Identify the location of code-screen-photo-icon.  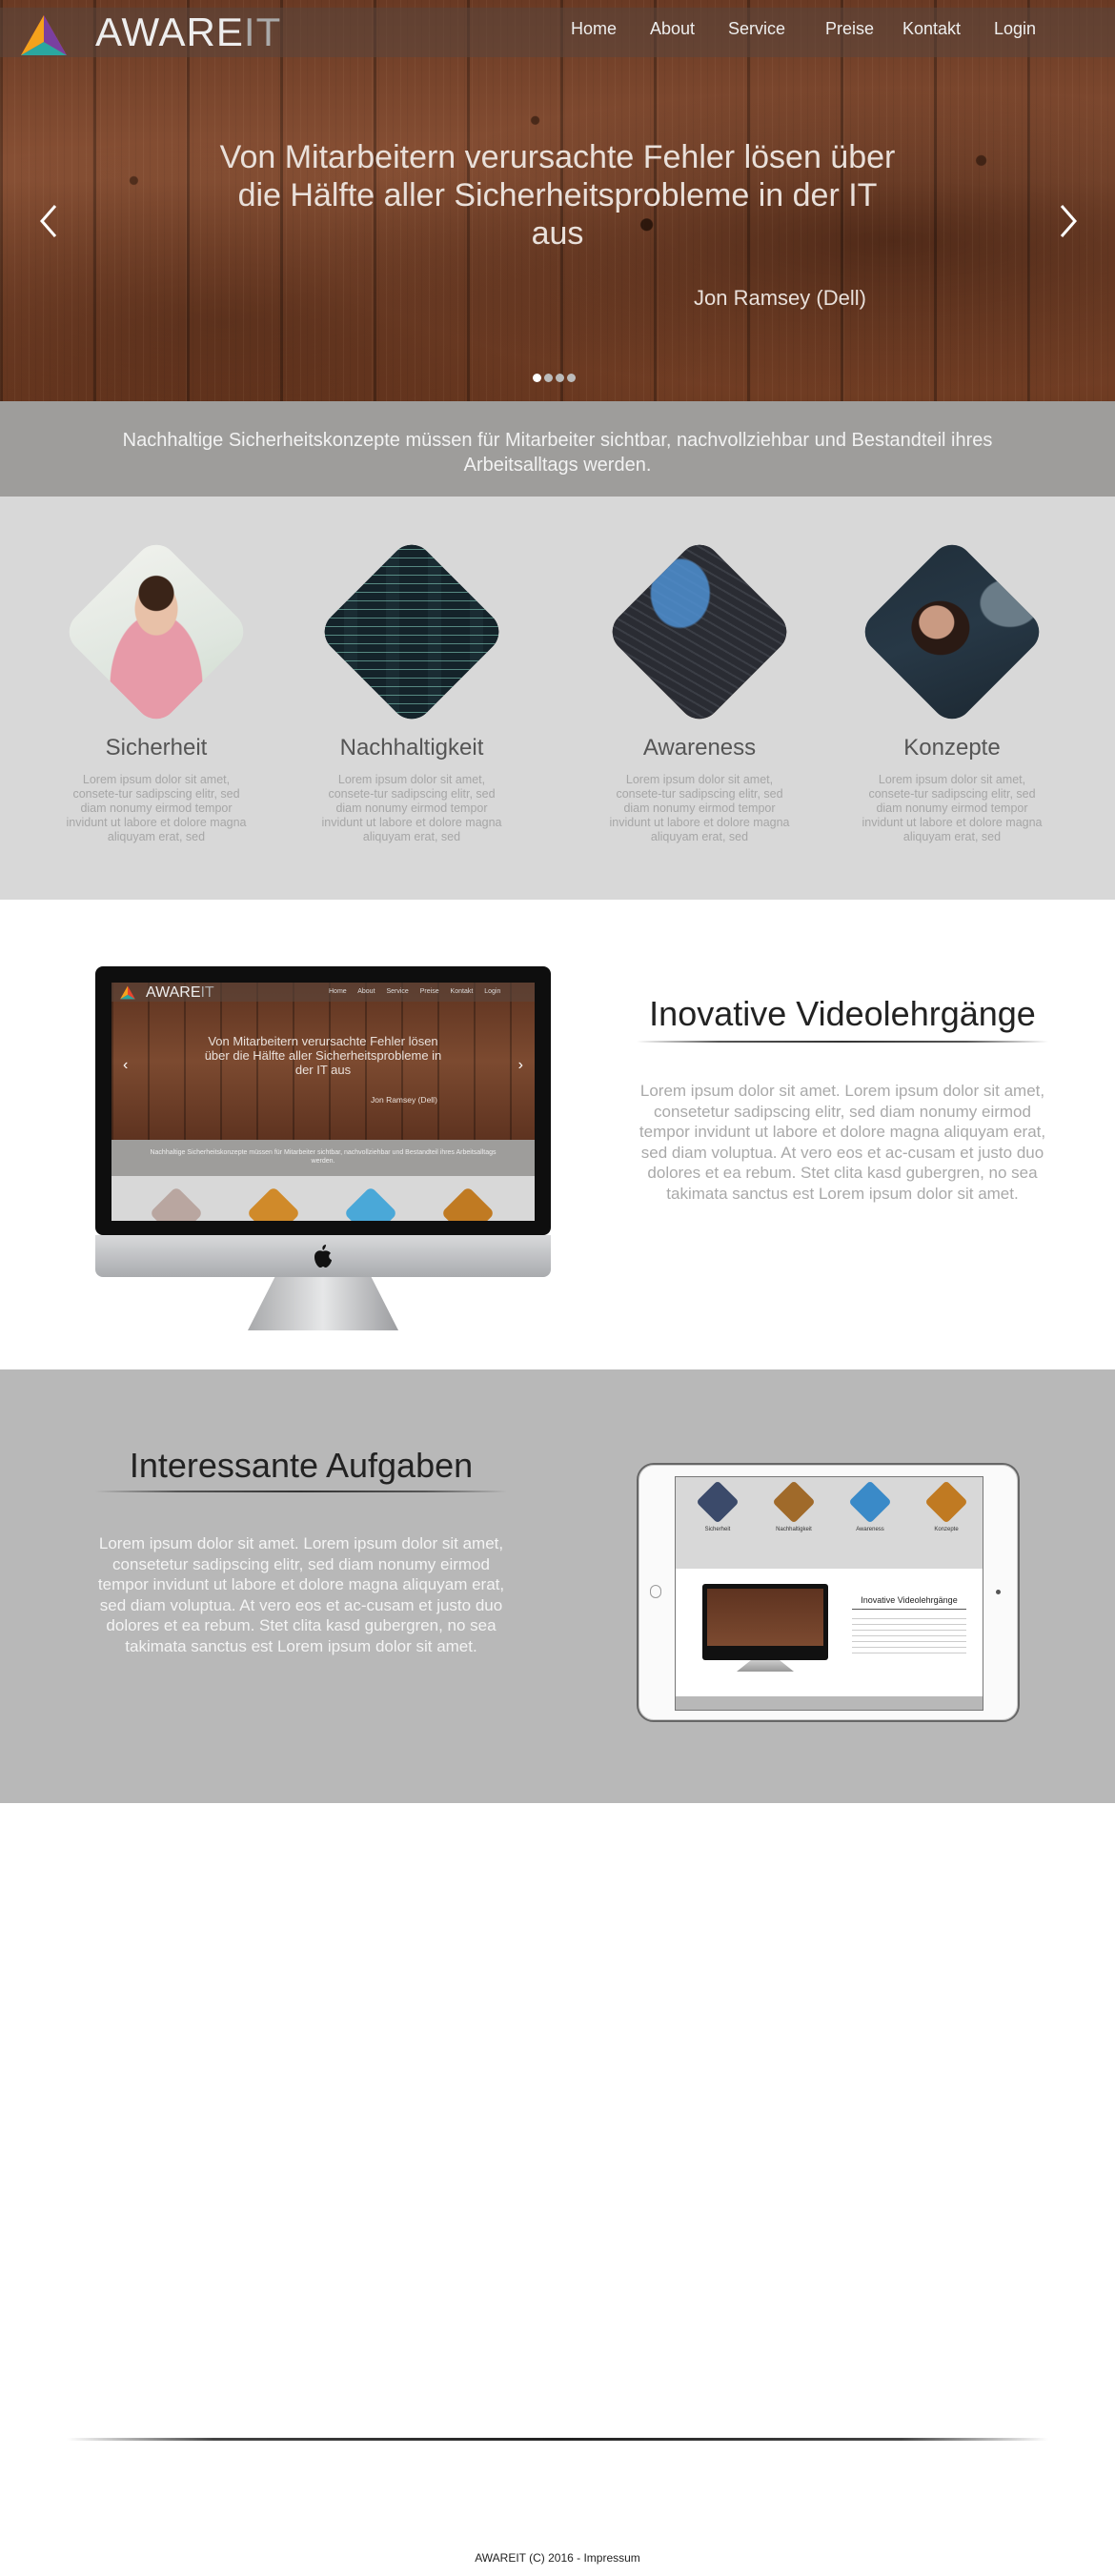
(411, 632).